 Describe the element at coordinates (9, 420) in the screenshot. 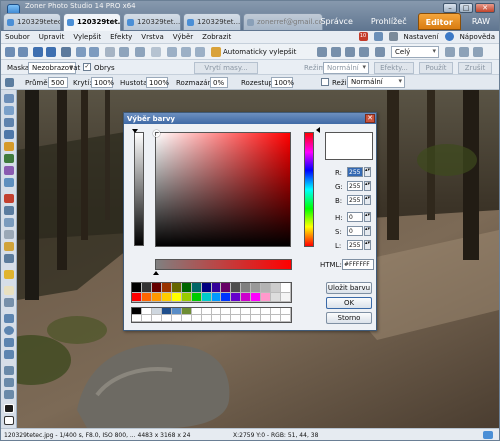

I see `background-color-swatch` at that location.